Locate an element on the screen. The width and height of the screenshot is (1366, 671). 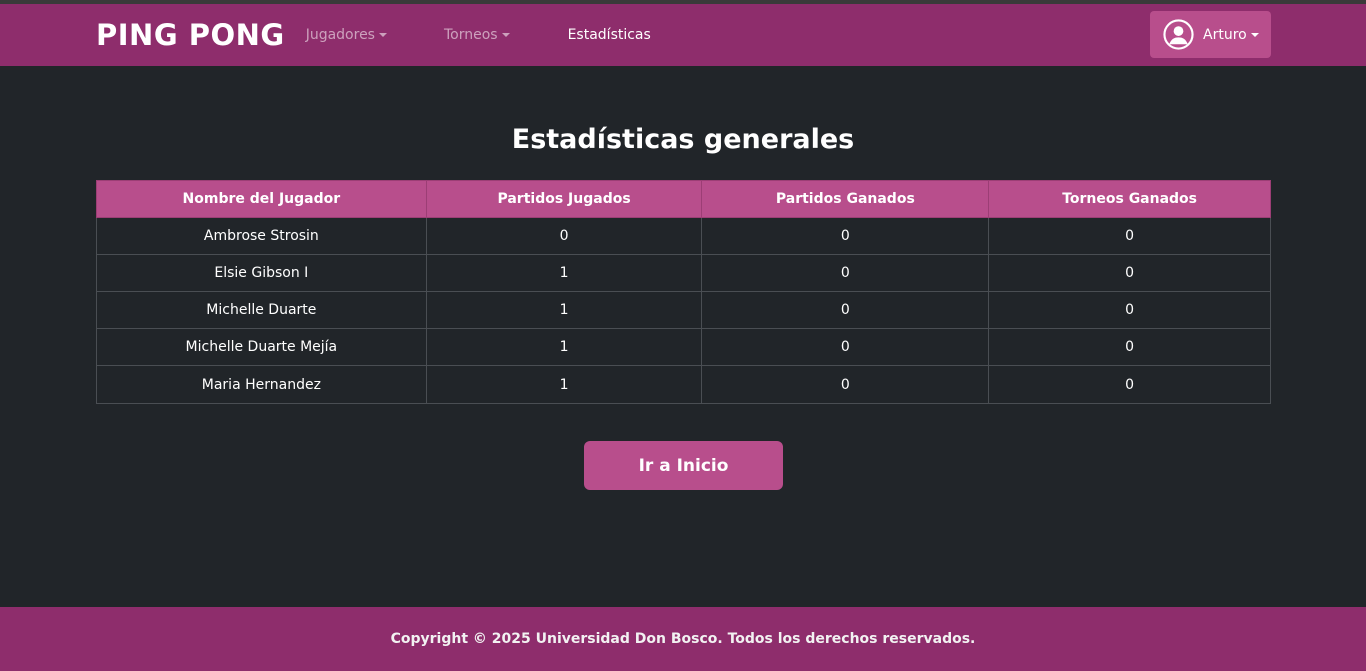
table-row: Michelle Duarte 1 0 0 is located at coordinates (683, 310).